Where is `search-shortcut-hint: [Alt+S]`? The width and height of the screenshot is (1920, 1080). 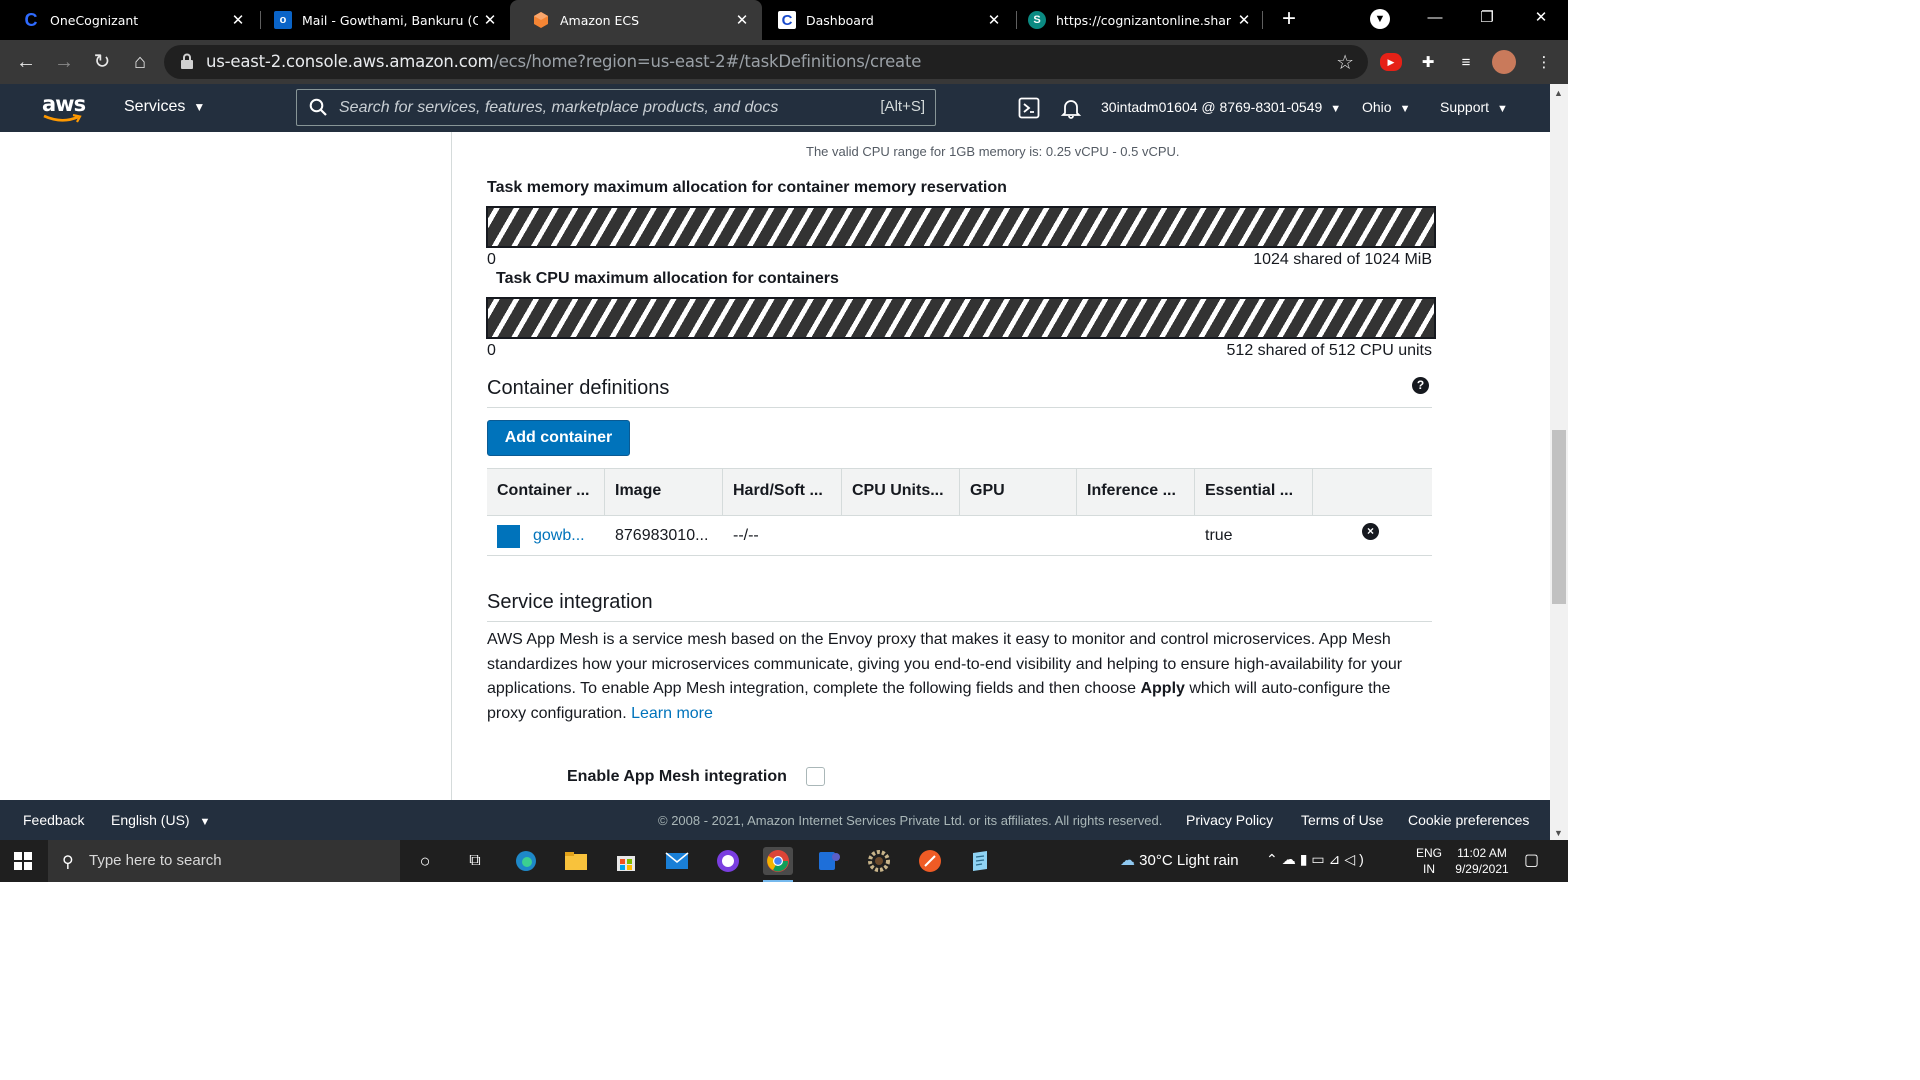 search-shortcut-hint: [Alt+S] is located at coordinates (902, 106).